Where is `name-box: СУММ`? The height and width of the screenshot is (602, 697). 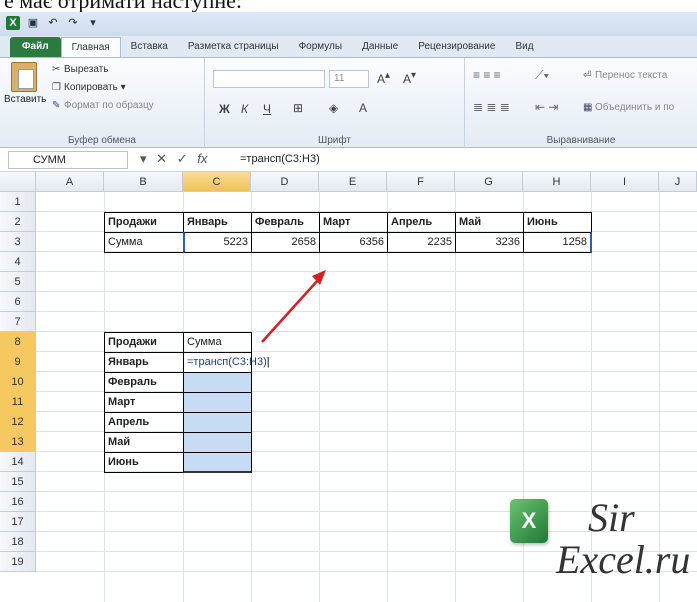
name-box: СУММ is located at coordinates (68, 160).